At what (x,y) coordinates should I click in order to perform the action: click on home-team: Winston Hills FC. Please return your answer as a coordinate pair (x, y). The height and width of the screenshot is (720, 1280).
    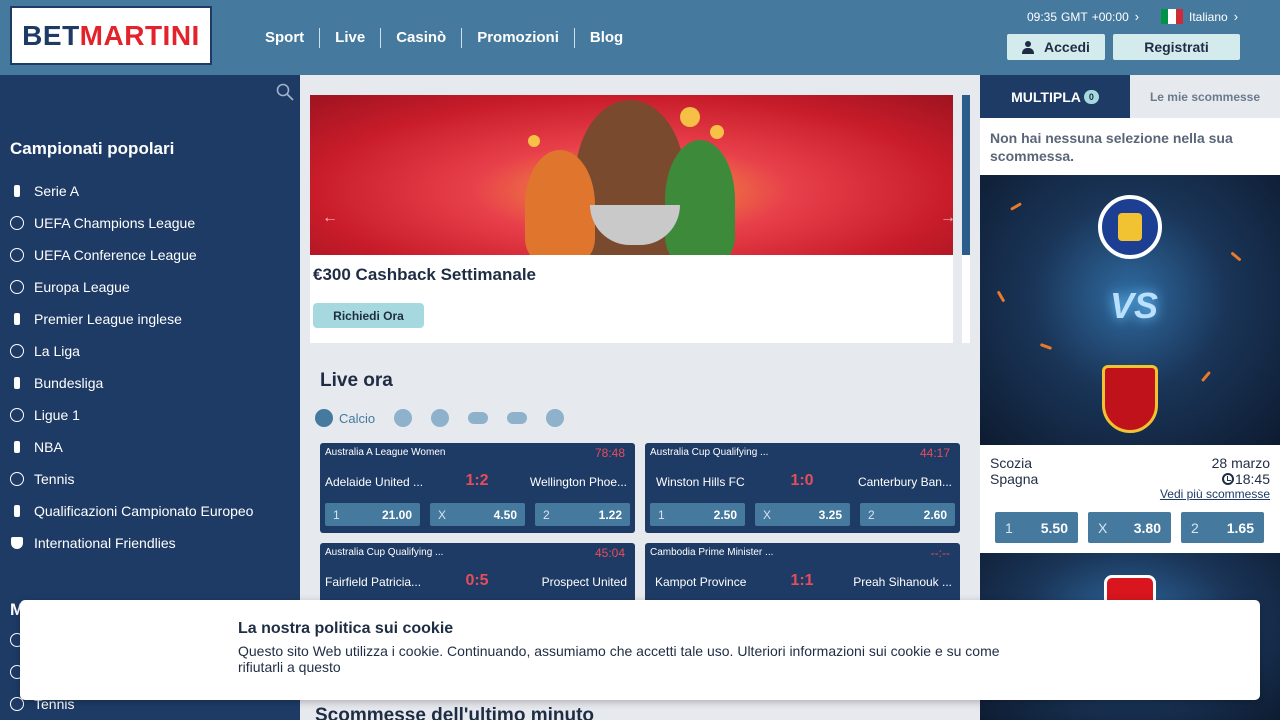
    Looking at the image, I should click on (700, 482).